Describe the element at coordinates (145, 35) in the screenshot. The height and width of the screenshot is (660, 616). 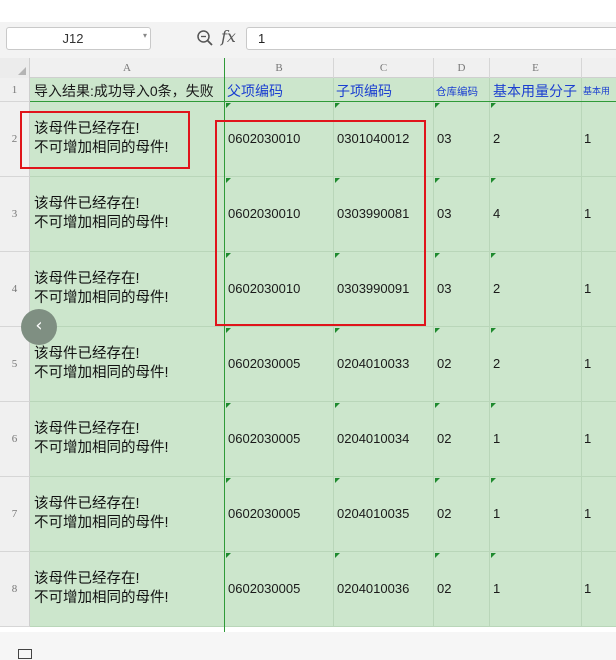
I see `chevron-down-icon: ▾` at that location.